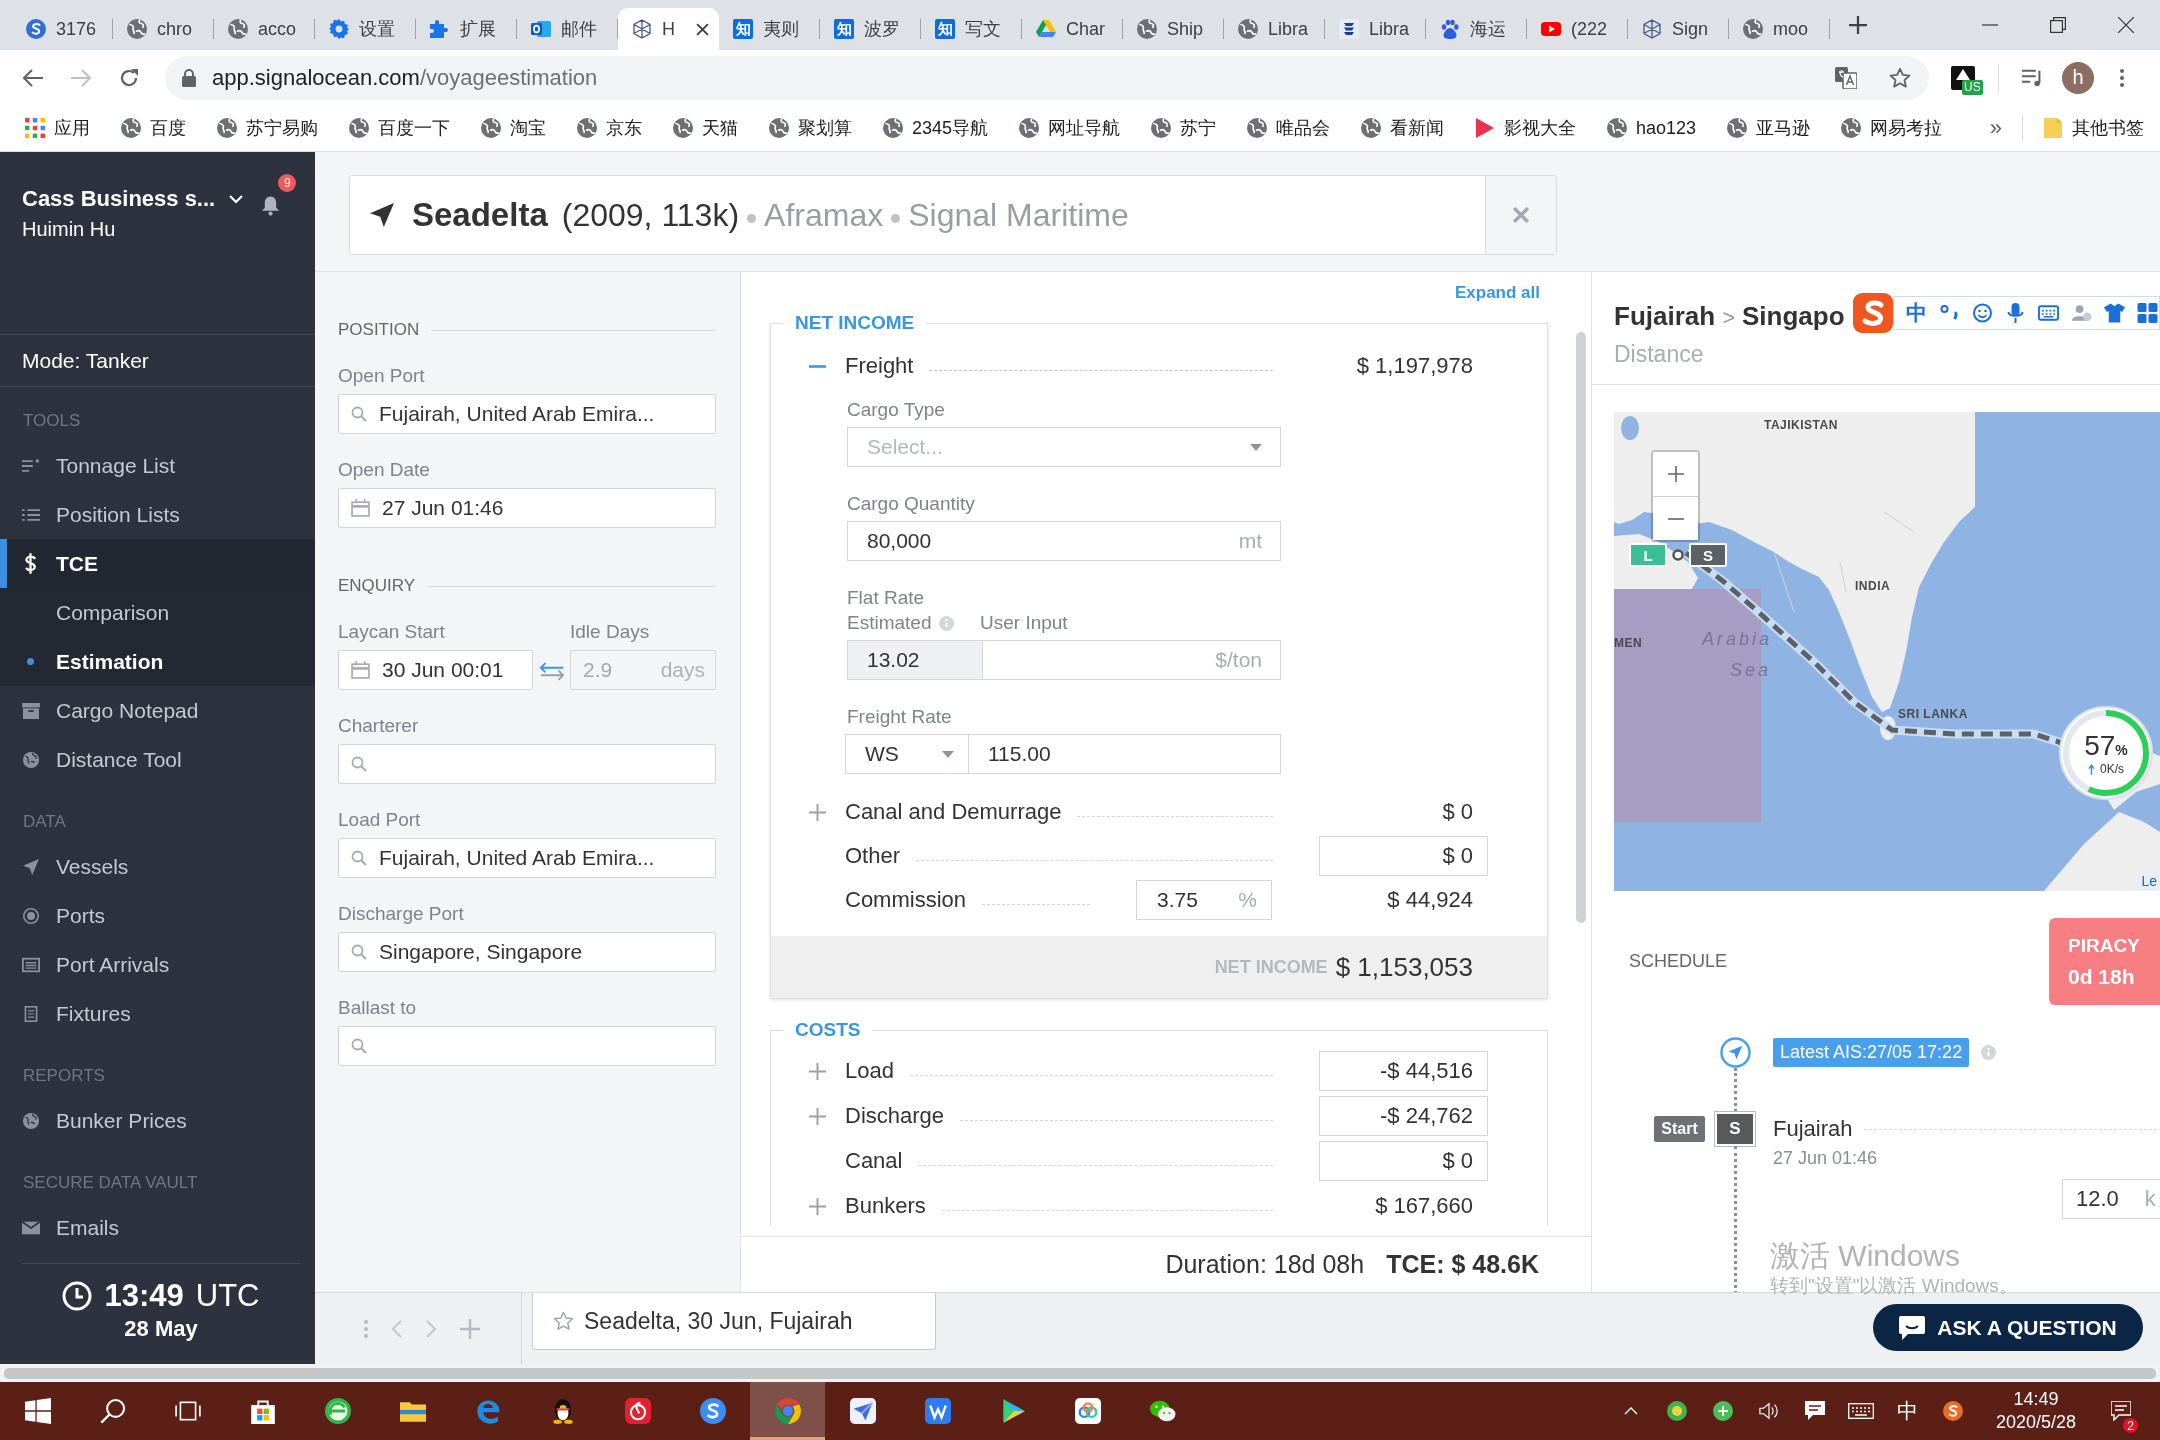 The width and height of the screenshot is (2160, 1440). What do you see at coordinates (1124, 754) in the screenshot?
I see `freight-rate-field: 115.00` at bounding box center [1124, 754].